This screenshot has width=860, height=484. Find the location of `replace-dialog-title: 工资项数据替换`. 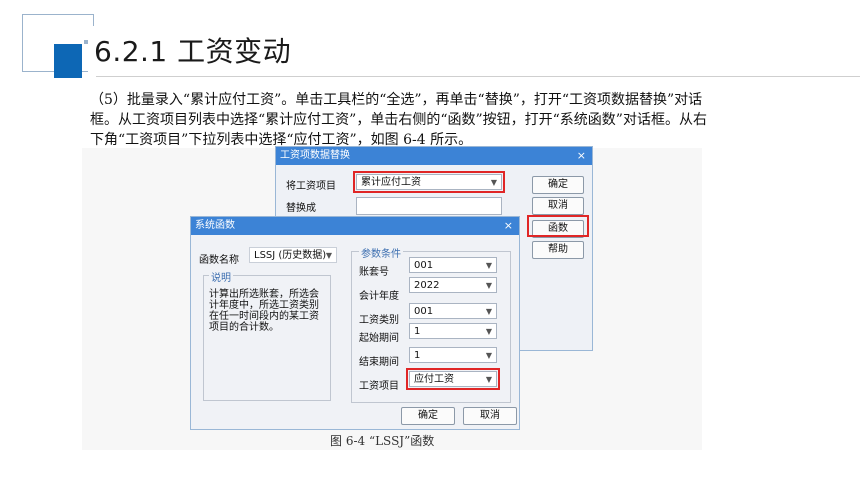

replace-dialog-title: 工资项数据替换 is located at coordinates (315, 155).